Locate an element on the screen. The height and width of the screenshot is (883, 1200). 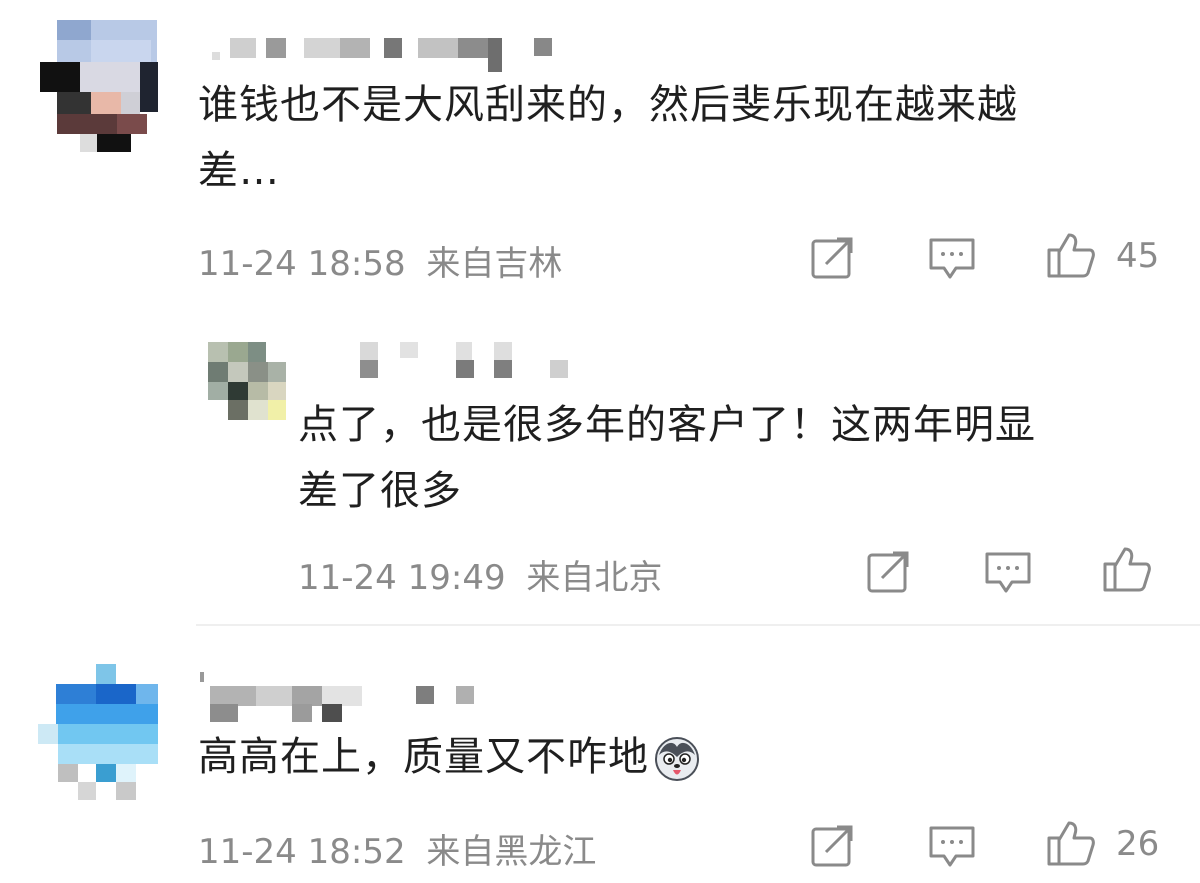
comment-text-line: 谁钱也不是大风刮来的，然后斐乐现在越来越 is located at coordinates (608, 105).